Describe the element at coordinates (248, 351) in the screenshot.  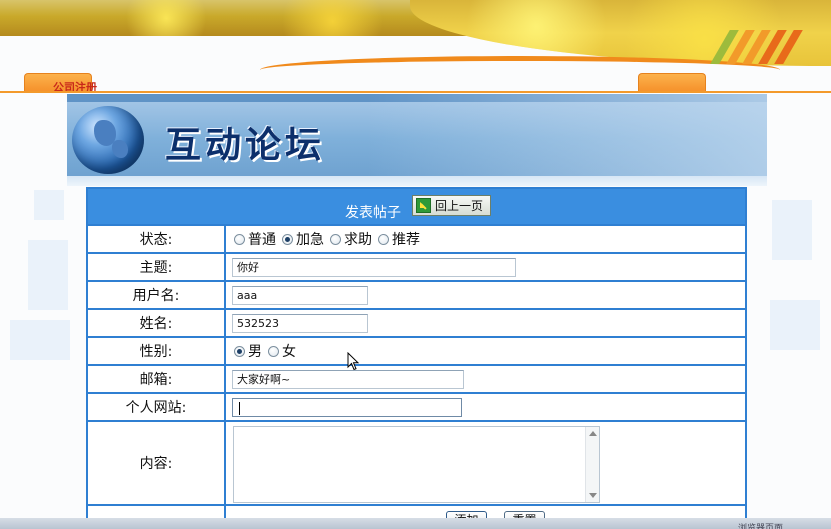
I see `gender-radio-male: 男` at that location.